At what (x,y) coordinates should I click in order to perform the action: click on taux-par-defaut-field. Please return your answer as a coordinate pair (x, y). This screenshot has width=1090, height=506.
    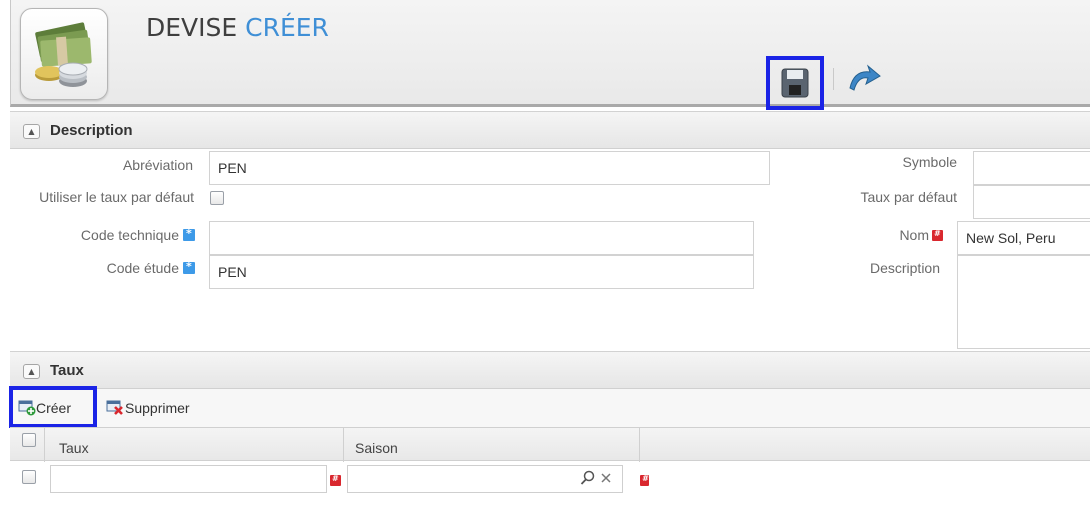
    Looking at the image, I should click on (1031, 202).